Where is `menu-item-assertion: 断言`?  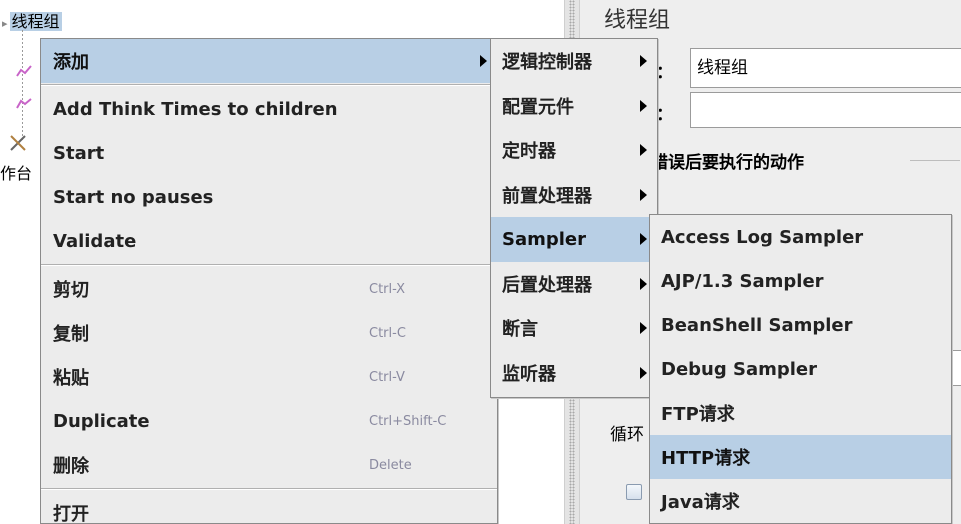
menu-item-assertion: 断言 is located at coordinates (574, 328).